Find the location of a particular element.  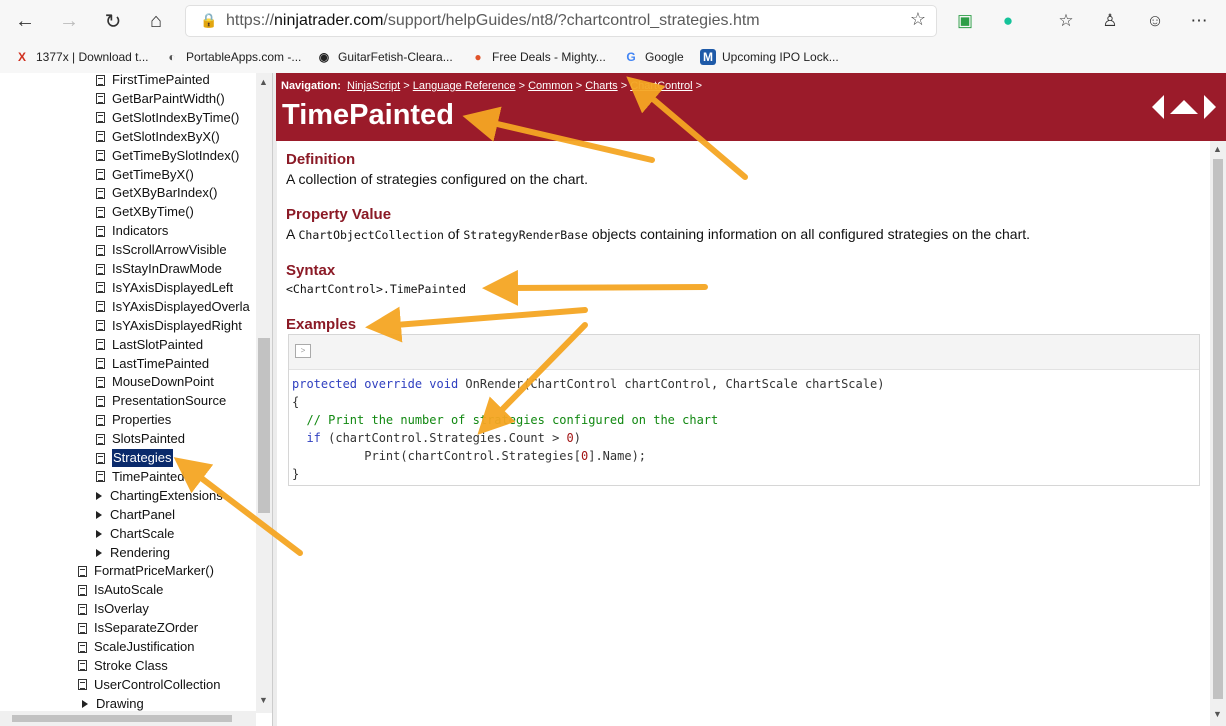

type-strategyrenderbase: StrategyRenderBase is located at coordinates (525, 235).